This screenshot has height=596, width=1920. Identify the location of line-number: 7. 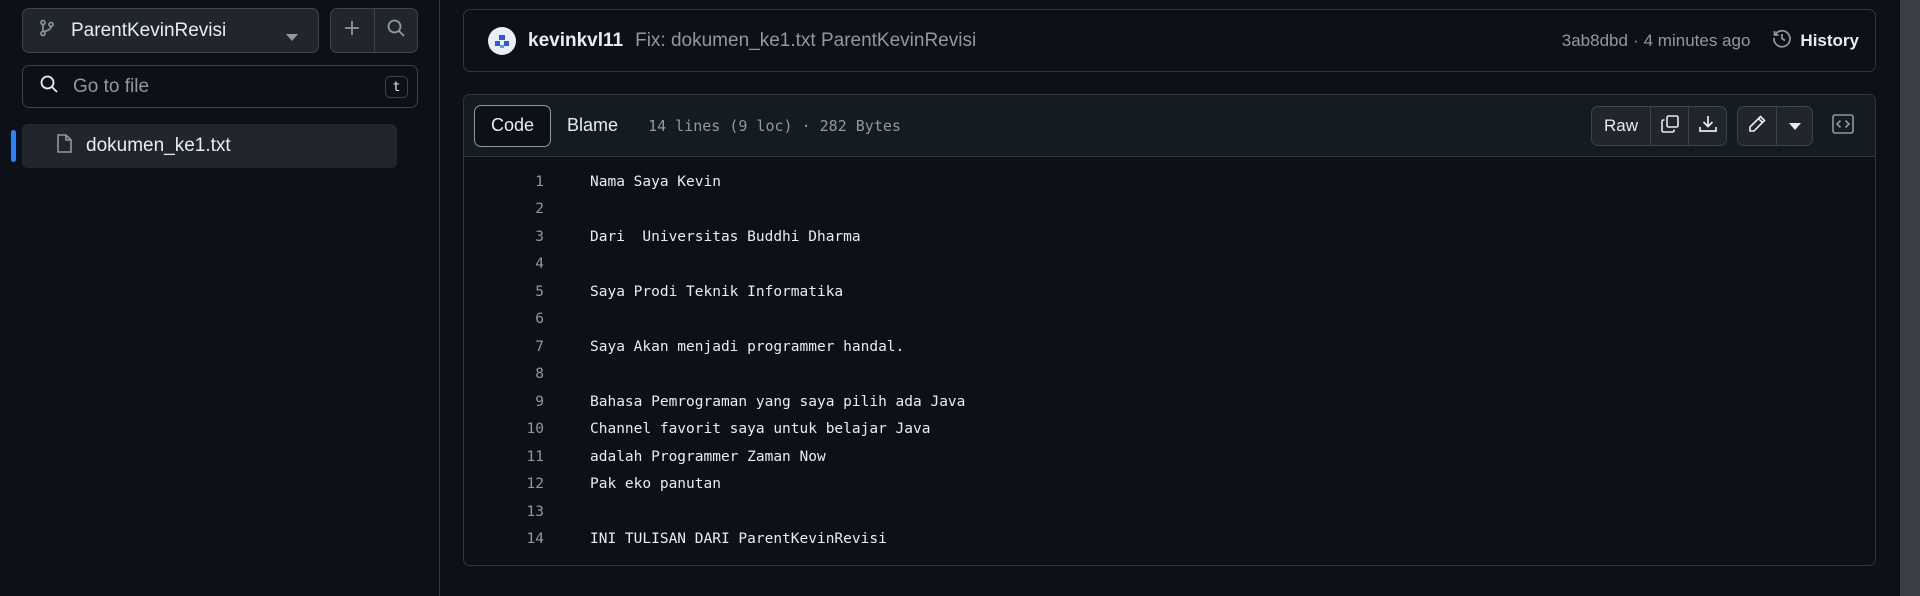
(504, 347).